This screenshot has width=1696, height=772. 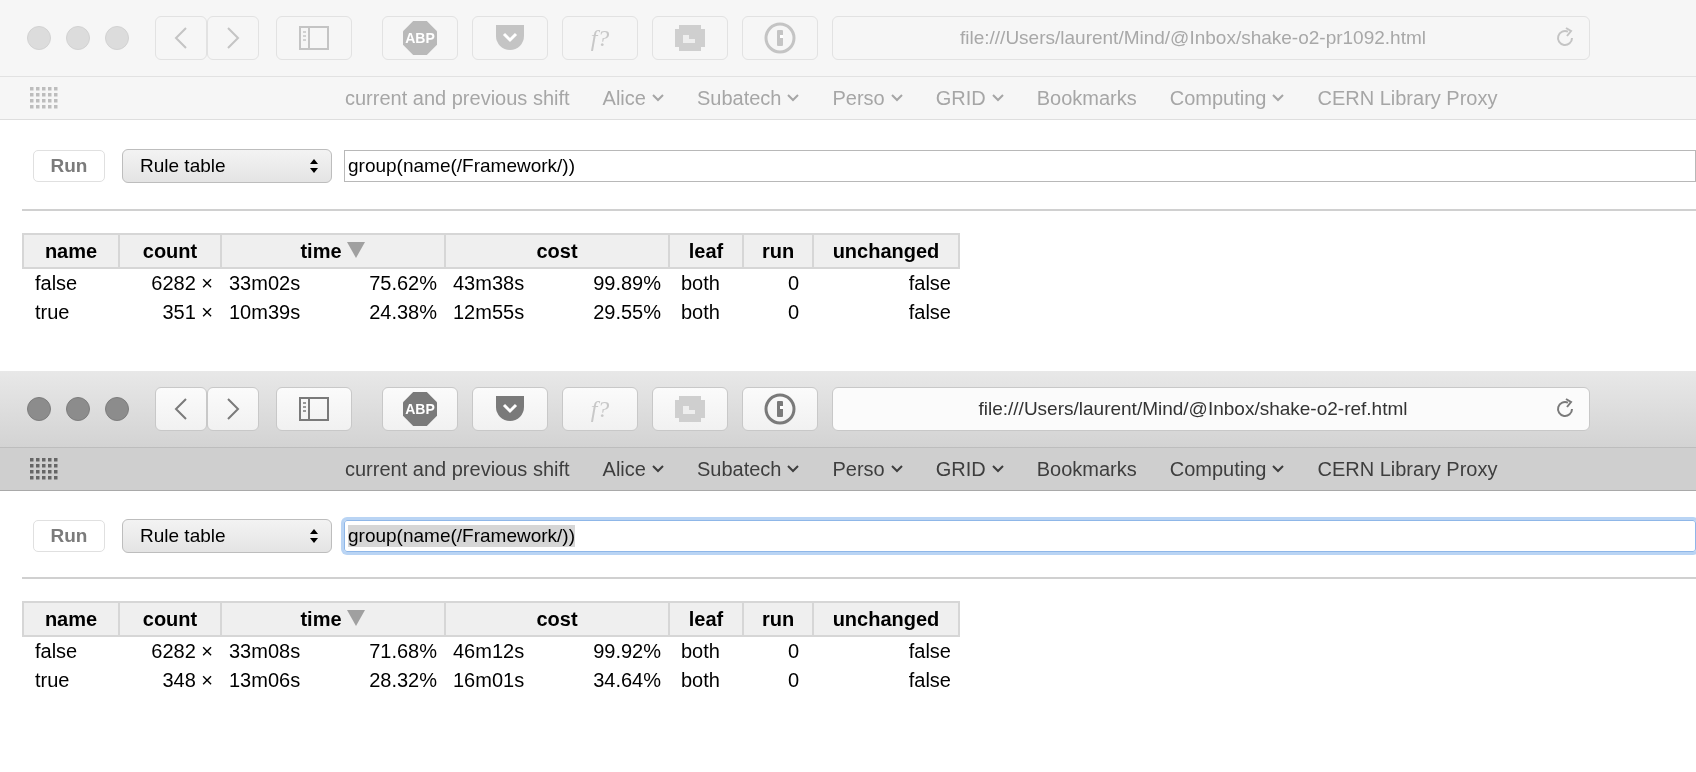 I want to click on table-cell-text: both, so click(x=700, y=680).